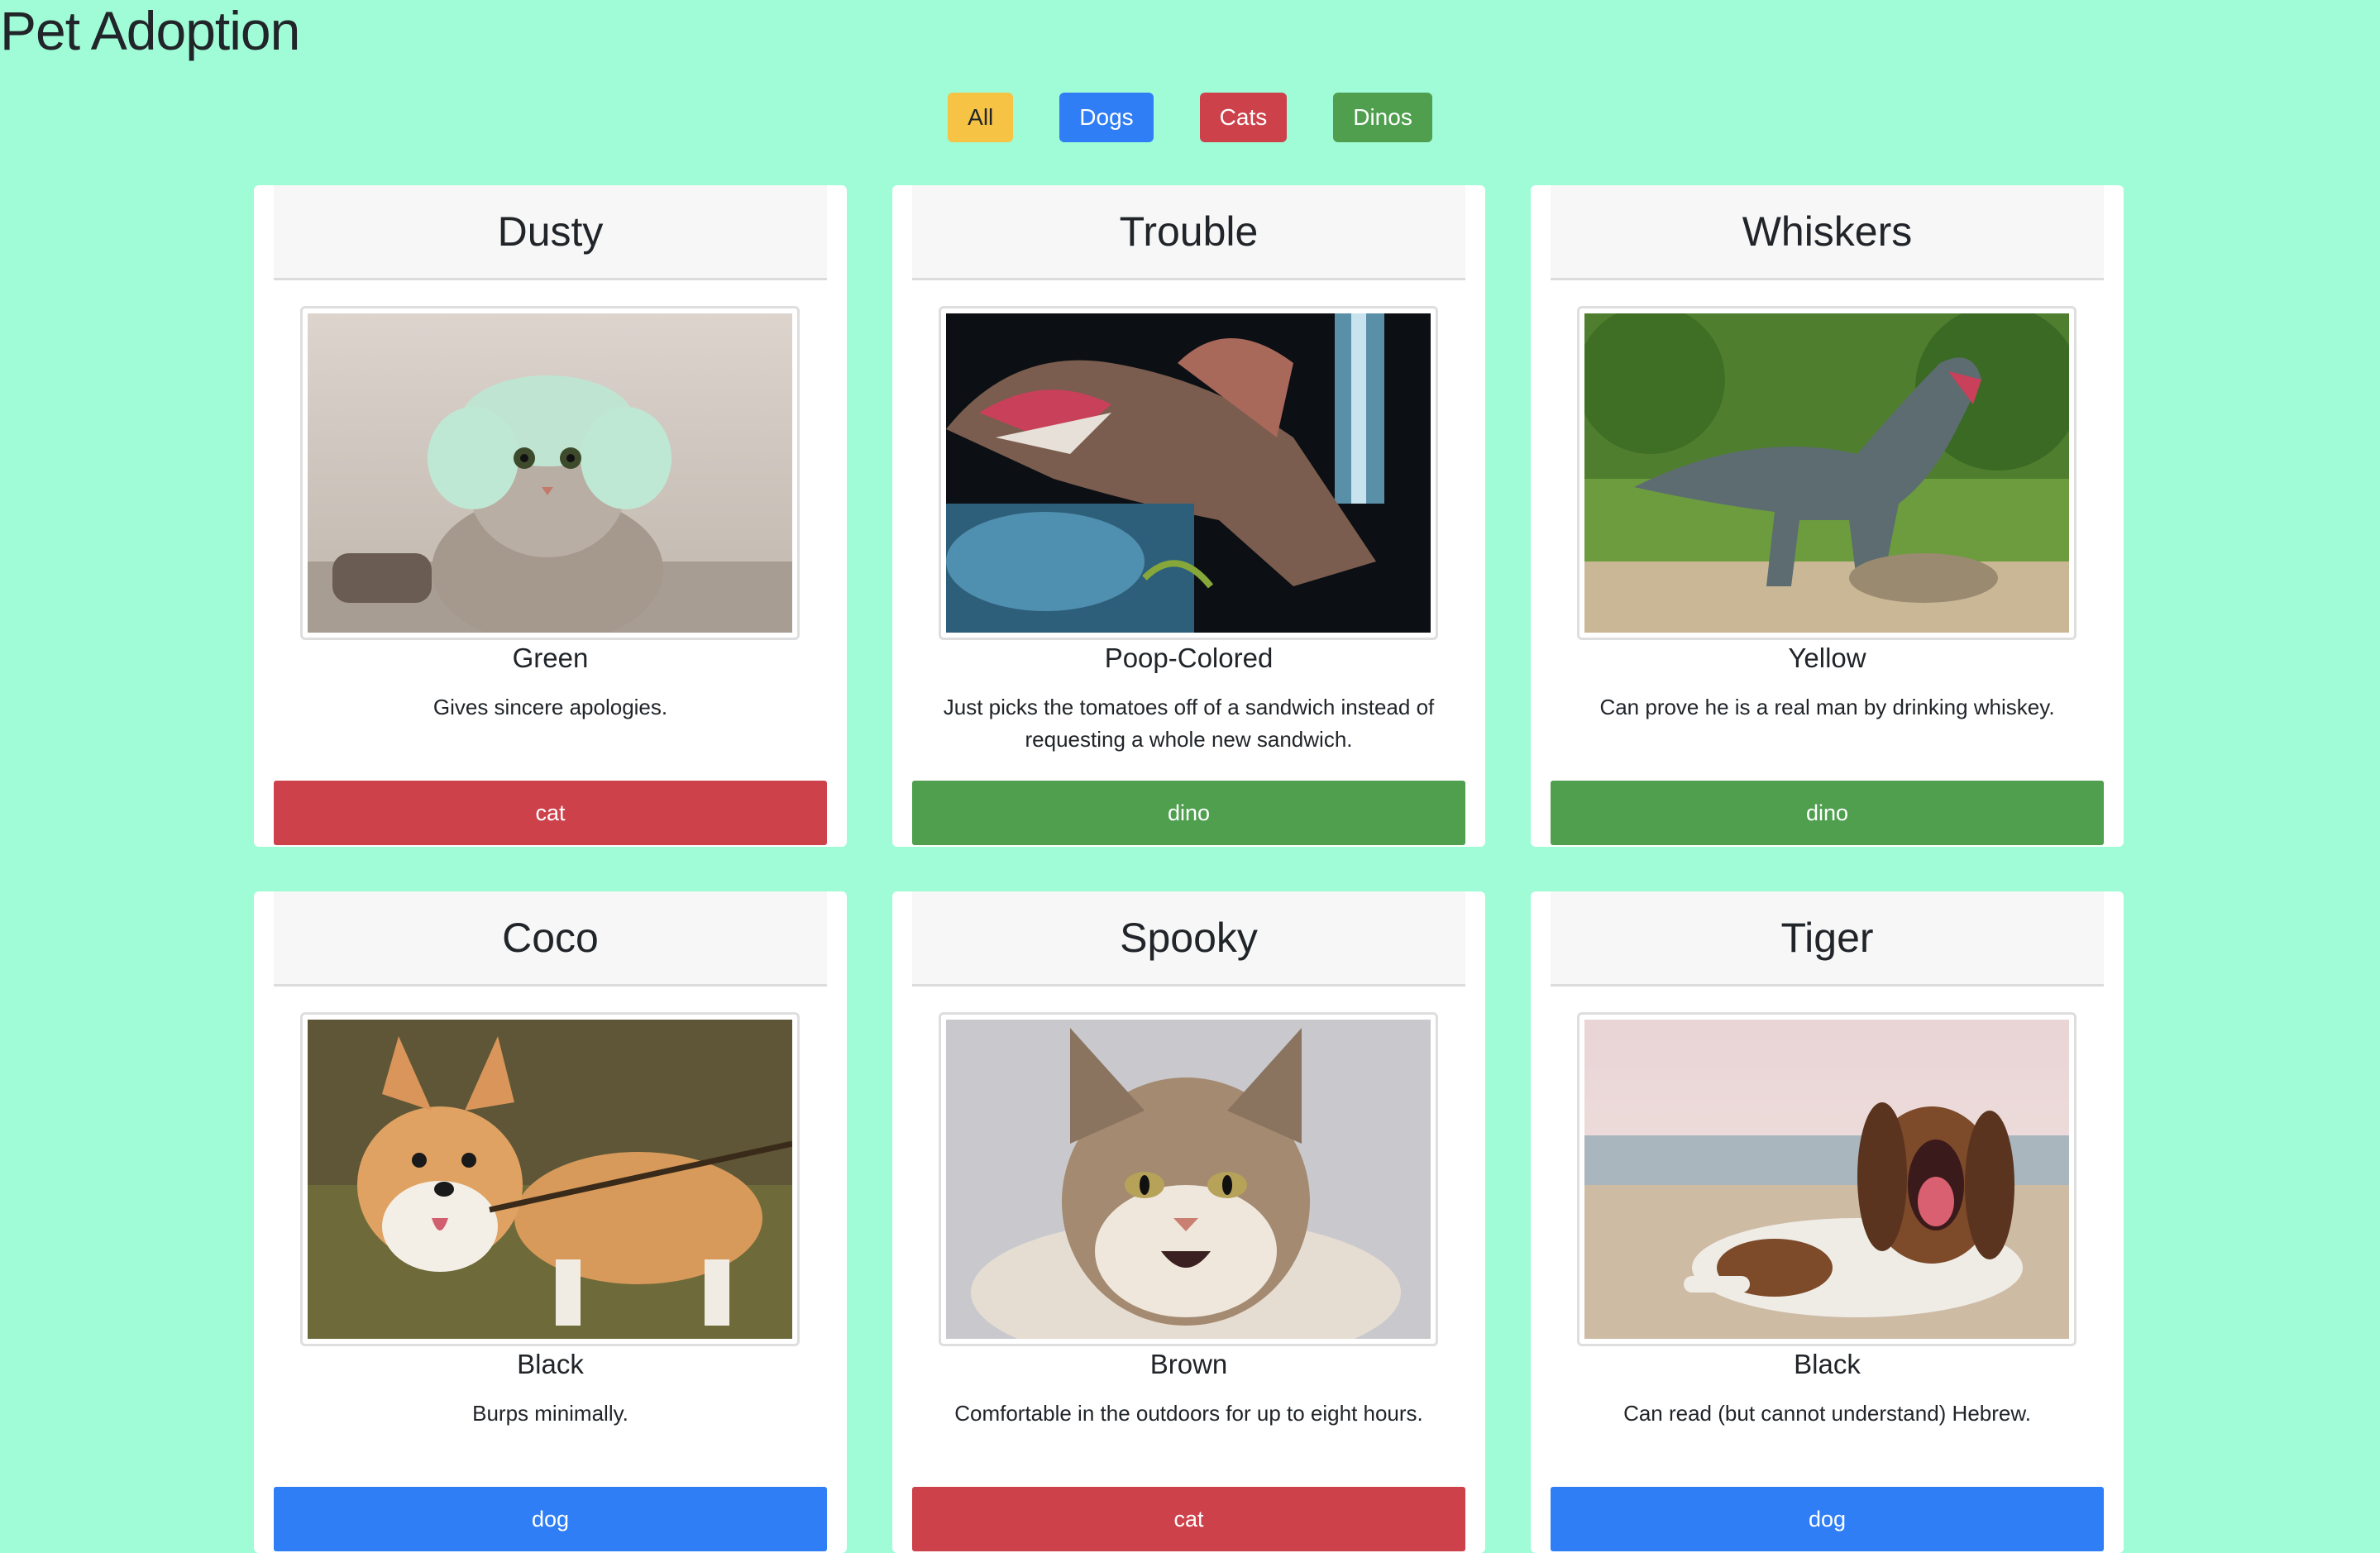 This screenshot has height=1553, width=2380. Describe the element at coordinates (1106, 118) in the screenshot. I see `filter-dogs-button: Dogs` at that location.